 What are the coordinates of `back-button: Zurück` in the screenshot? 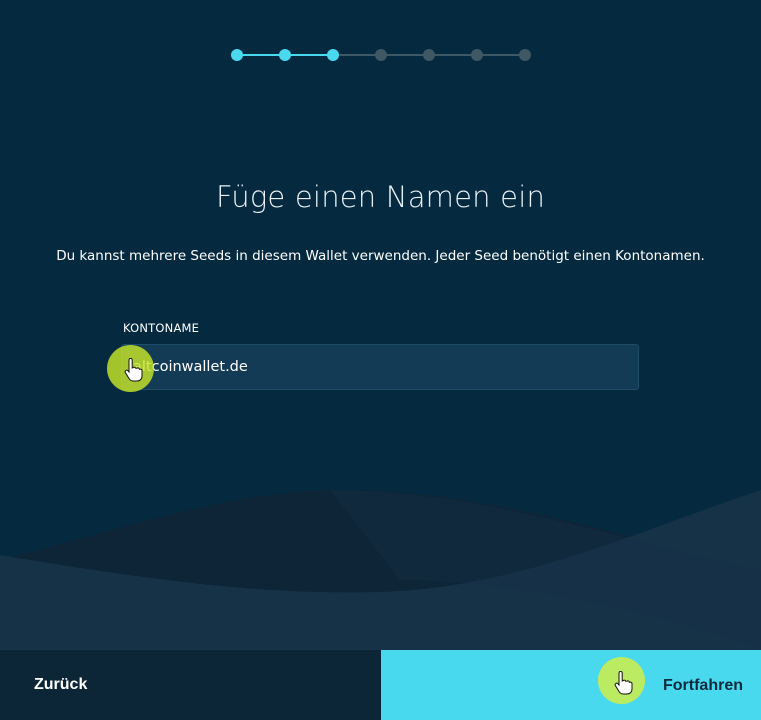 It's located at (190, 685).